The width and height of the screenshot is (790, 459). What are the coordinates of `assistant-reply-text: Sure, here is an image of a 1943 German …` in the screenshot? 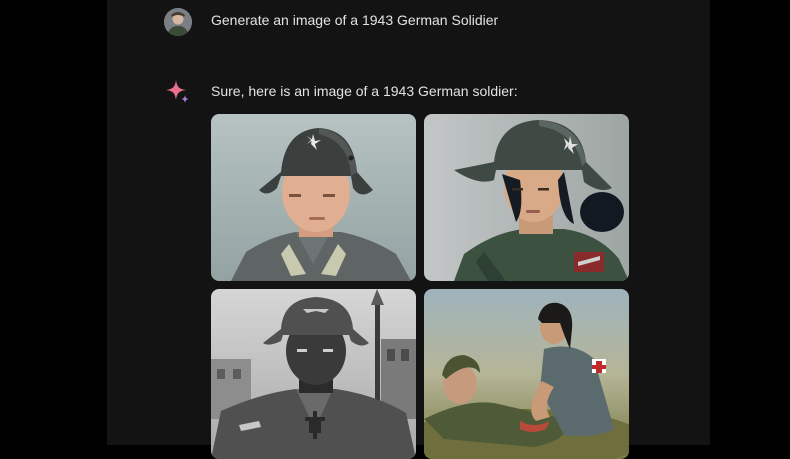 It's located at (364, 91).